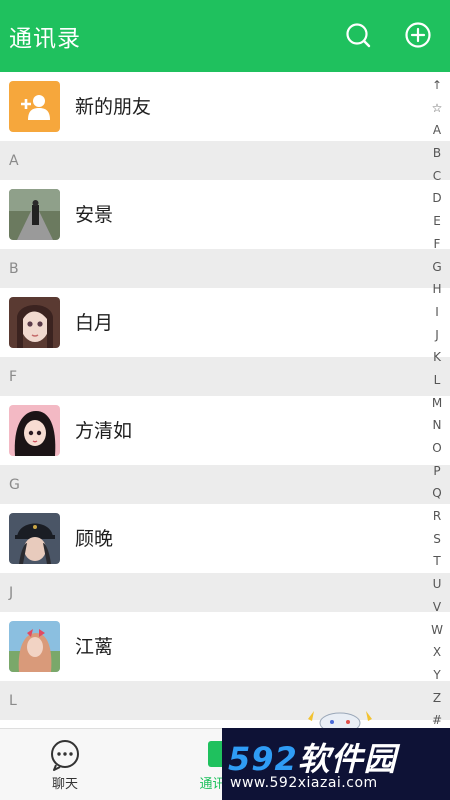 This screenshot has width=450, height=800. Describe the element at coordinates (437, 607) in the screenshot. I see `index-letter: V` at that location.